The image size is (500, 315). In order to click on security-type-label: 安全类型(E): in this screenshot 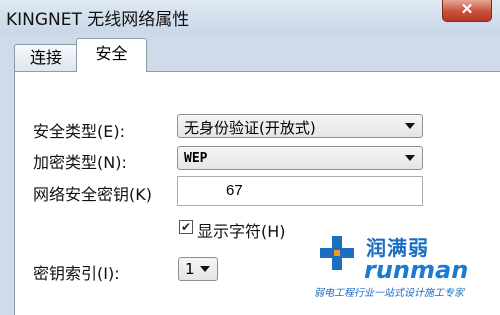, I will do `click(79, 131)`.